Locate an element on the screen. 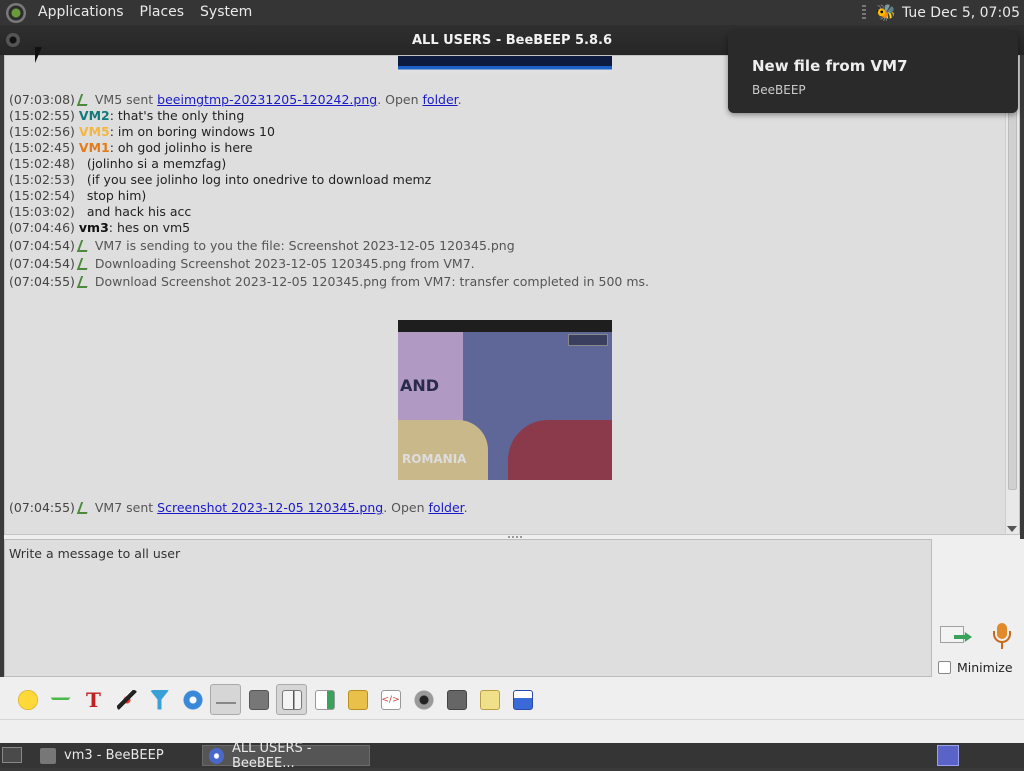 This screenshot has width=1024, height=771. chat-toolbar: T </> is located at coordinates (512, 710).